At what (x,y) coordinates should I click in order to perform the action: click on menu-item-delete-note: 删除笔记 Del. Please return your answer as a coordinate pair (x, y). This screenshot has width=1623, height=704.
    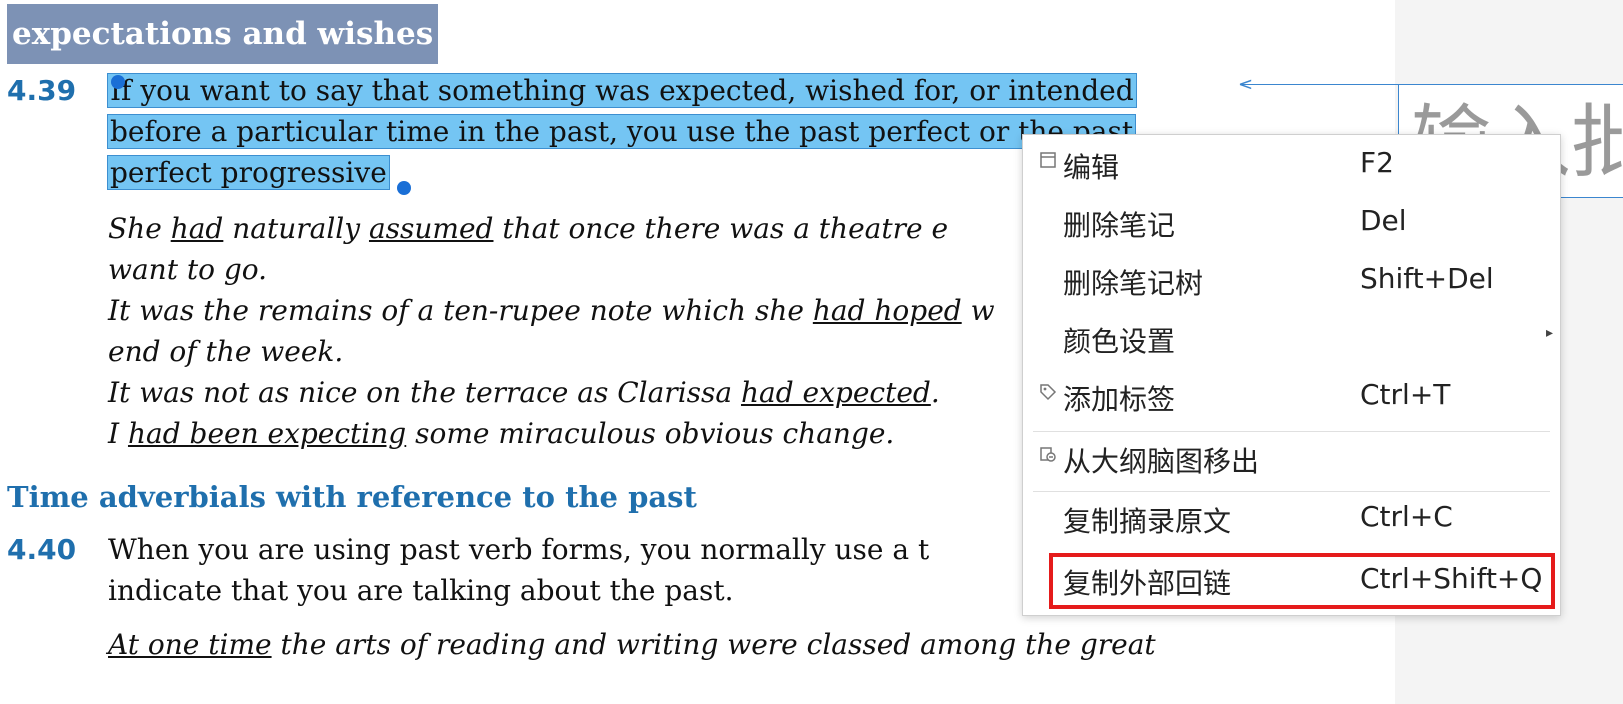
    Looking at the image, I should click on (1291, 224).